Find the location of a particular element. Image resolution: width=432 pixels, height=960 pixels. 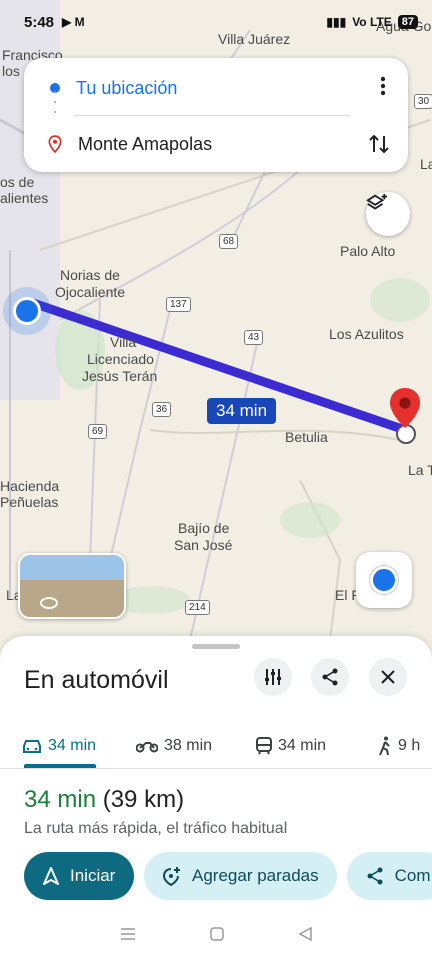

map-place: Licenciado is located at coordinates (120, 359).